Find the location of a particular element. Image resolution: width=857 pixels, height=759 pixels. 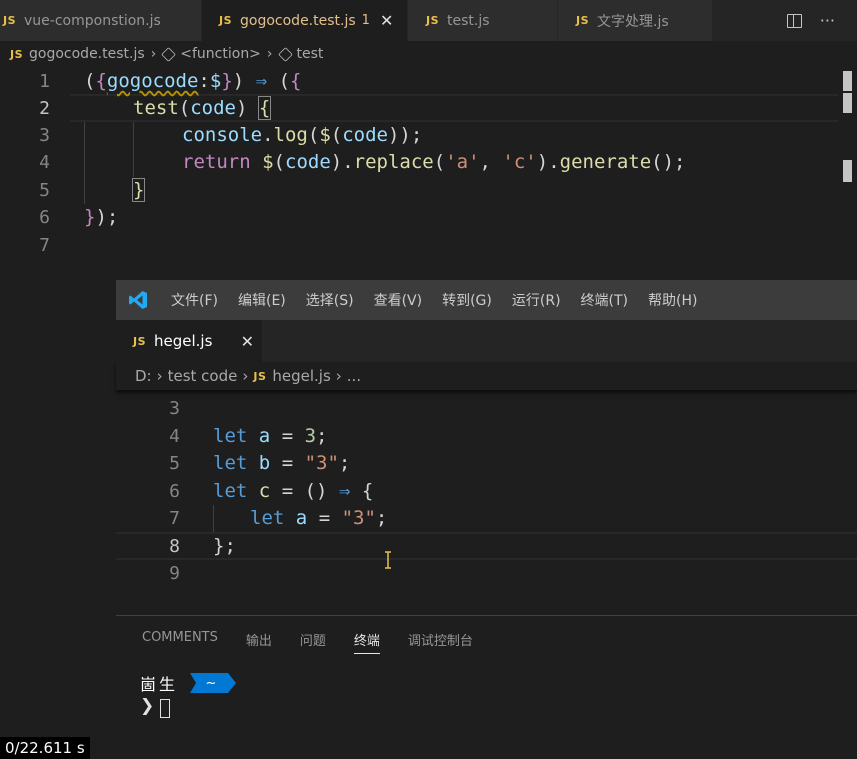

menu-help: 帮助(H) is located at coordinates (672, 300).